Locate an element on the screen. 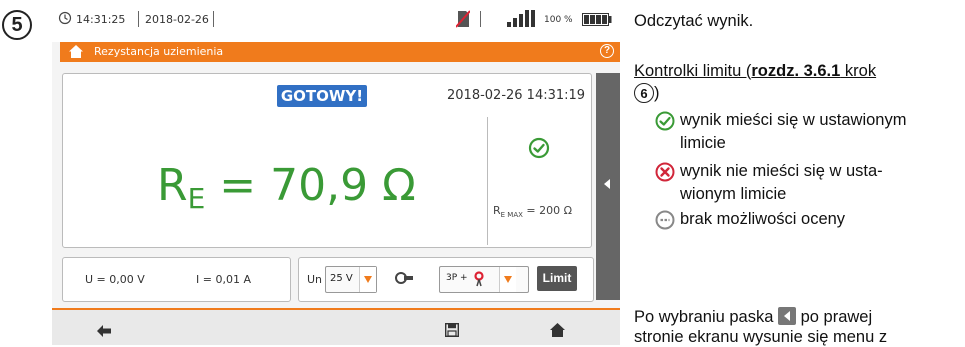 Image resolution: width=965 pixels, height=347 pixels. save-icon is located at coordinates (452, 330).